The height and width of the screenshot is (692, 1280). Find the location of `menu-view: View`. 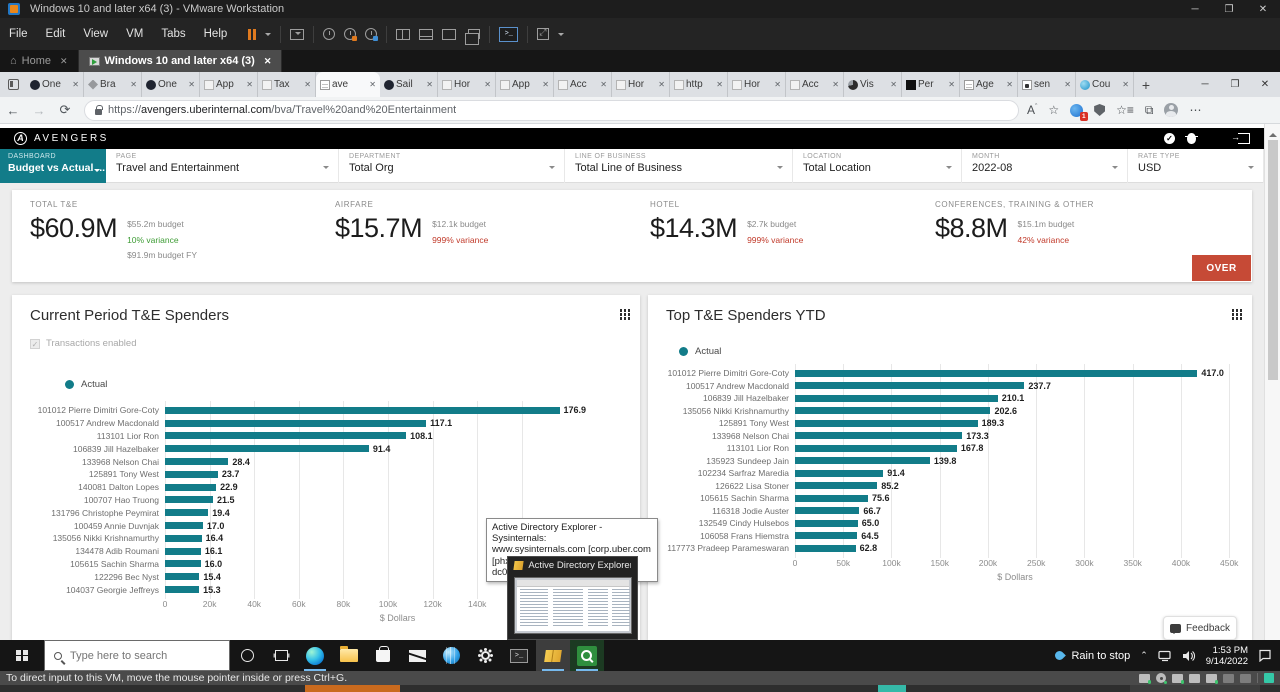

menu-view: View is located at coordinates (95, 34).